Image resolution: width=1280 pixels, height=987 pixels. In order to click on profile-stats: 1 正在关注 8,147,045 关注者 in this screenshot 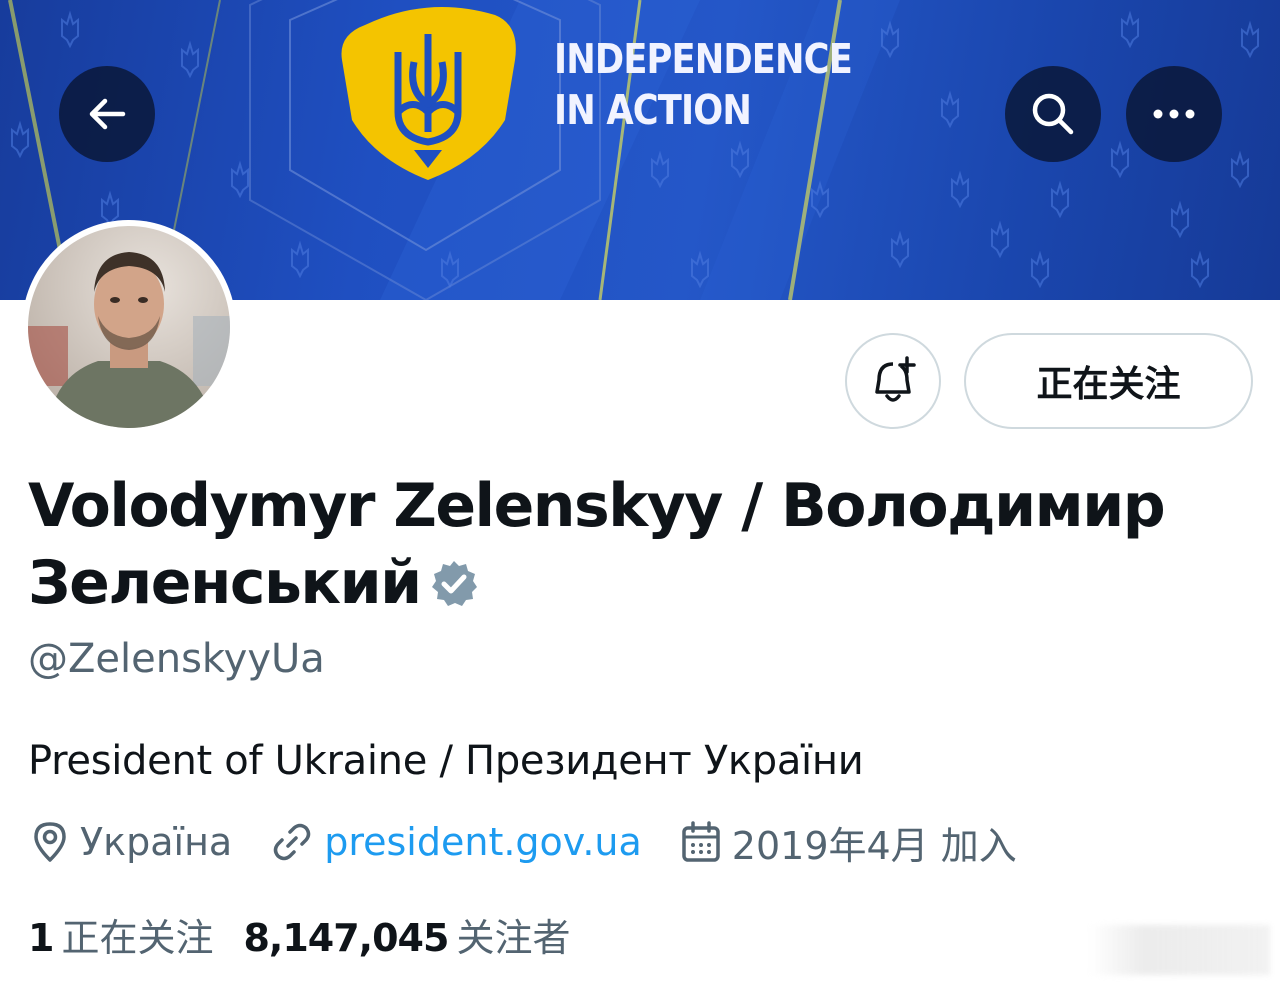, I will do `click(314, 934)`.